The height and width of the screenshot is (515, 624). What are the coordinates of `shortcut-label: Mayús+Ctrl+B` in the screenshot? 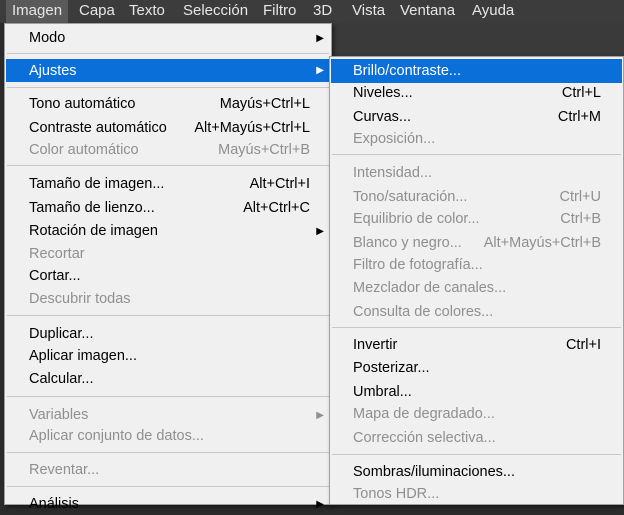 It's located at (264, 150).